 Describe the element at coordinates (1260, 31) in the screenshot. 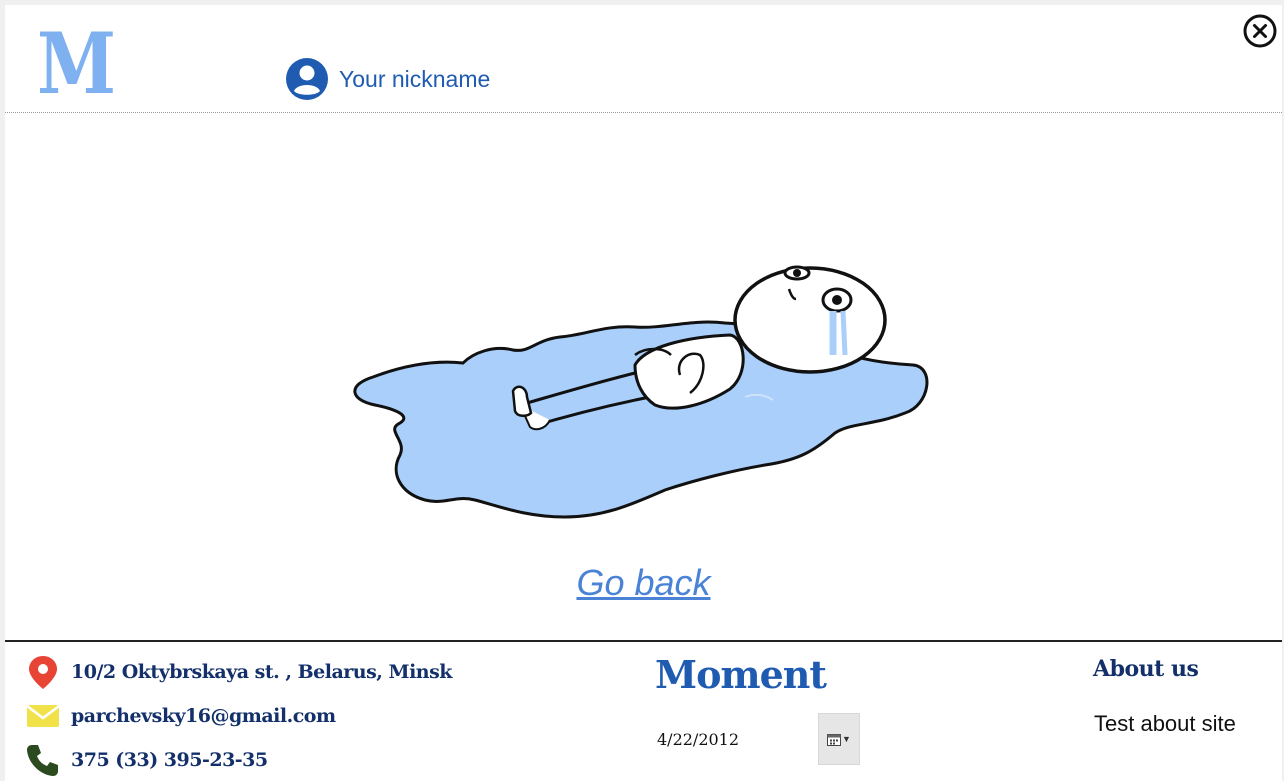

I see `close-icon` at that location.